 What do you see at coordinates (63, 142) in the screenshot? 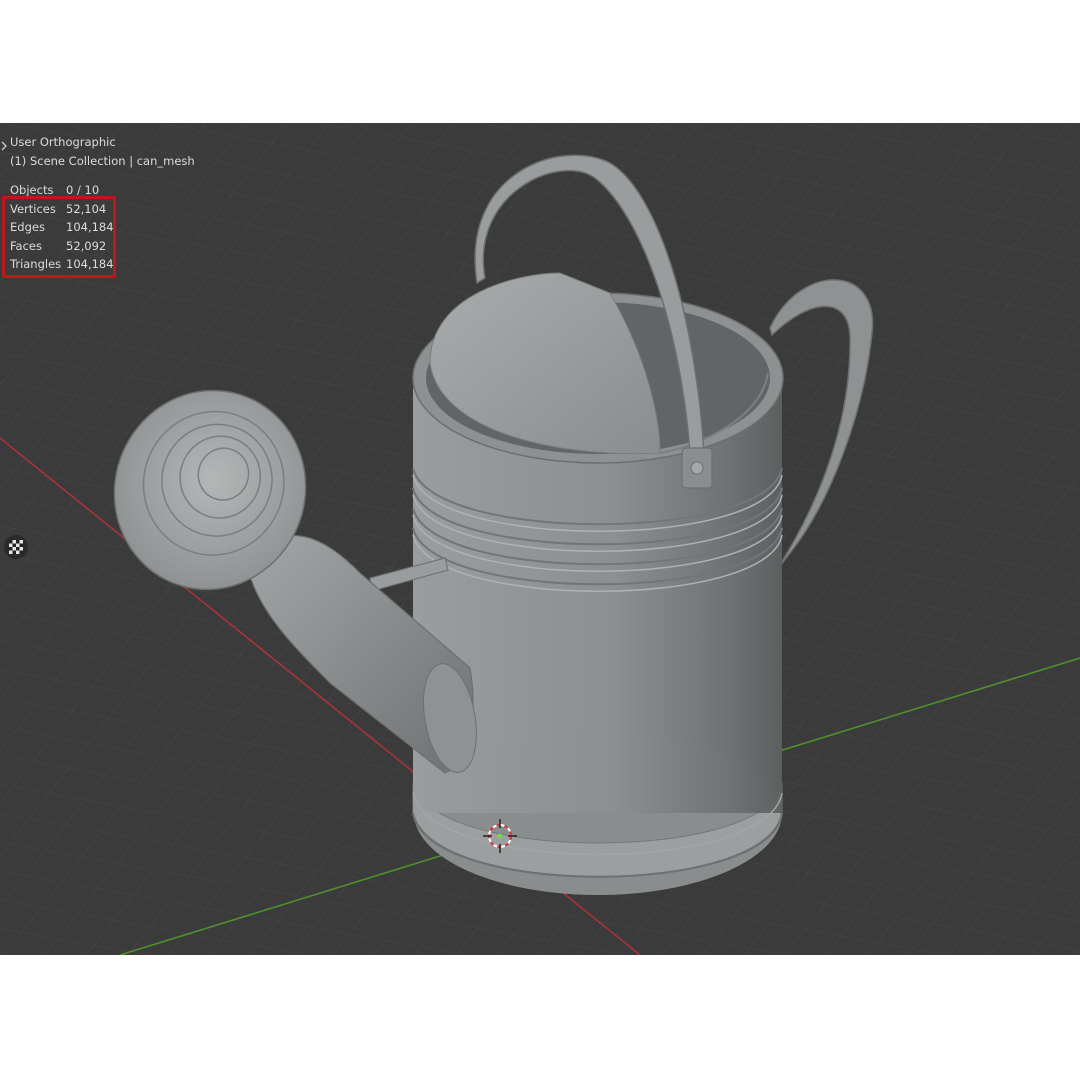
I see `view-name-label: User Orthographic` at bounding box center [63, 142].